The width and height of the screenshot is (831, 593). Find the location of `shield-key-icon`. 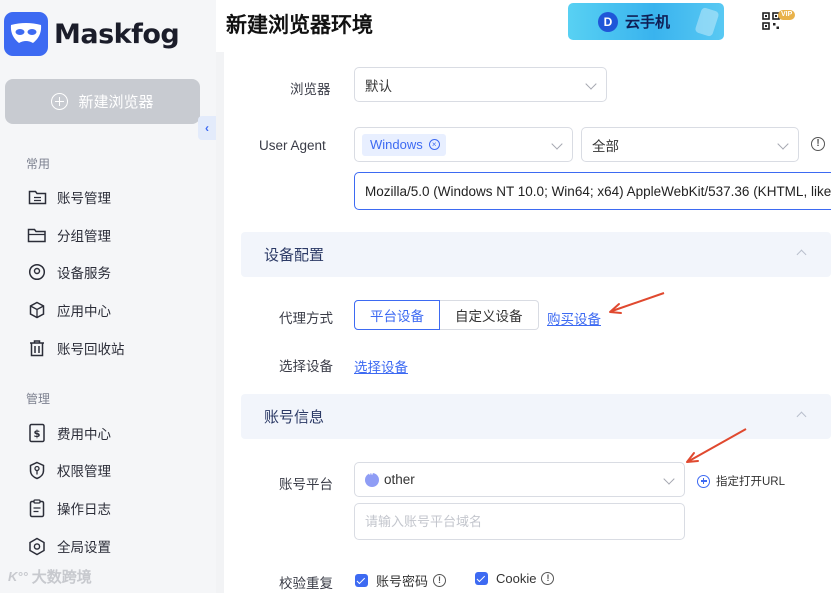

shield-key-icon is located at coordinates (37, 470).